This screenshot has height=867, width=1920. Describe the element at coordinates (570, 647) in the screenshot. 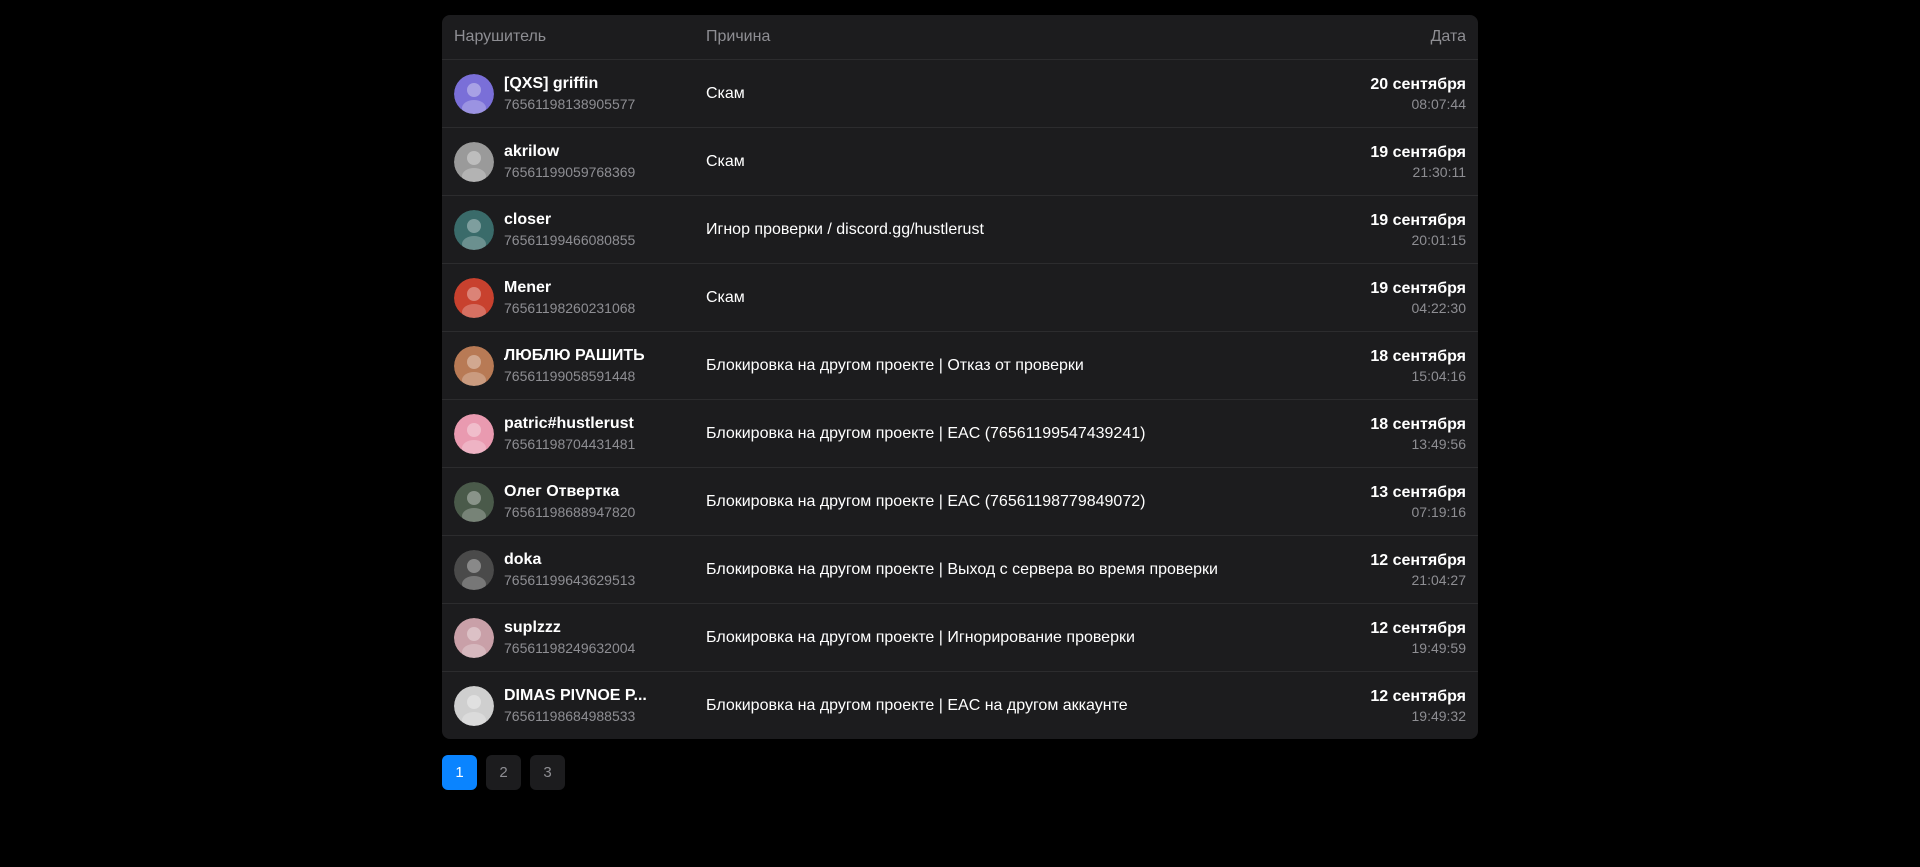

I see `steam-id: 76561198249632004` at that location.